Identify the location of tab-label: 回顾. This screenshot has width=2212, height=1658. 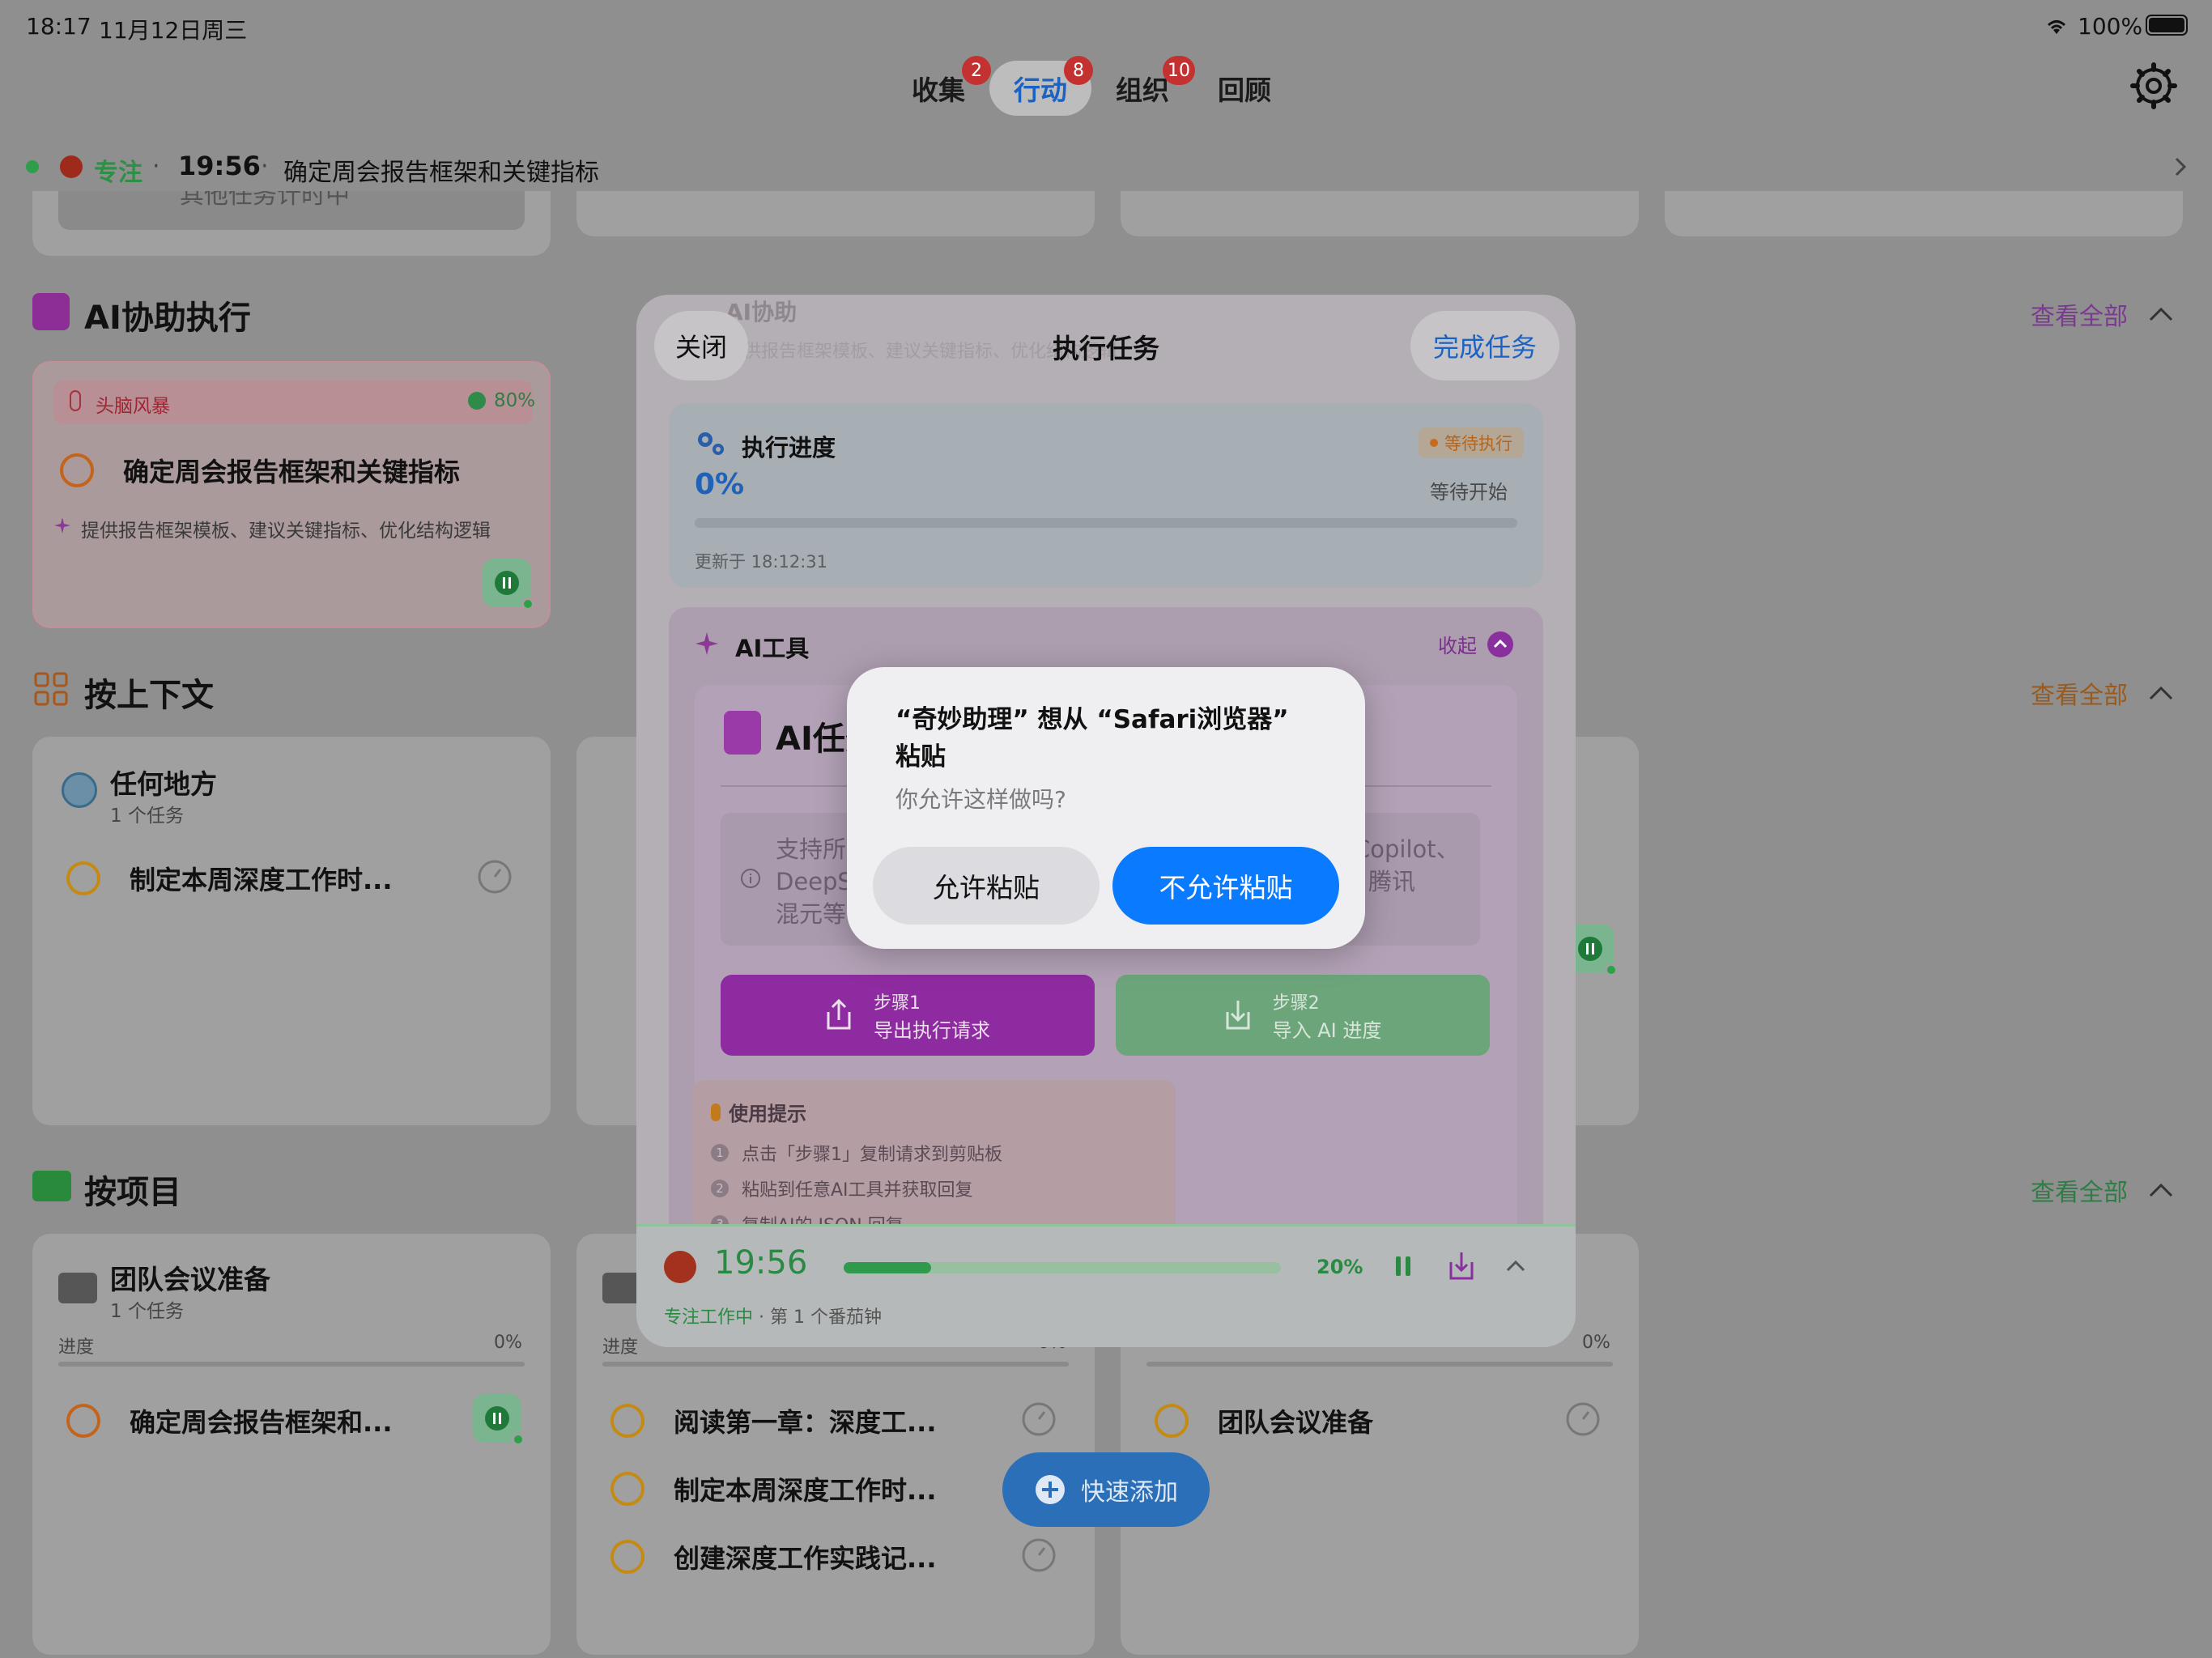
(1245, 90).